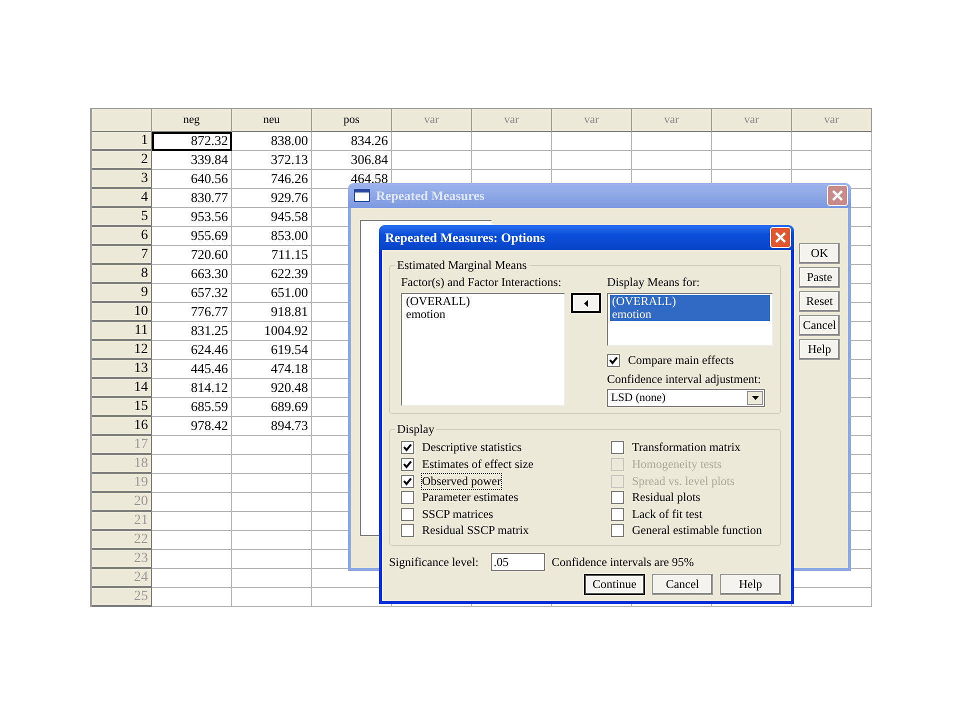  Describe the element at coordinates (465, 238) in the screenshot. I see `window-title: Repeated Measures: Options` at that location.